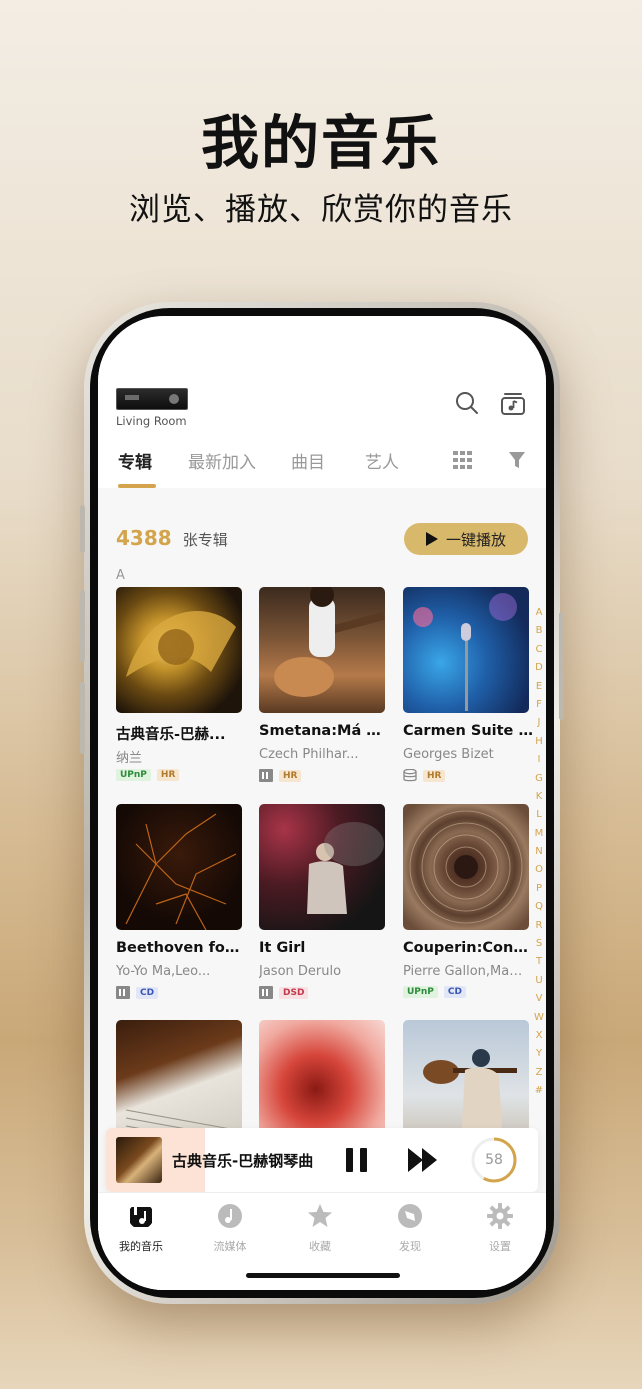  What do you see at coordinates (517, 460) in the screenshot?
I see `filter-icon` at bounding box center [517, 460].